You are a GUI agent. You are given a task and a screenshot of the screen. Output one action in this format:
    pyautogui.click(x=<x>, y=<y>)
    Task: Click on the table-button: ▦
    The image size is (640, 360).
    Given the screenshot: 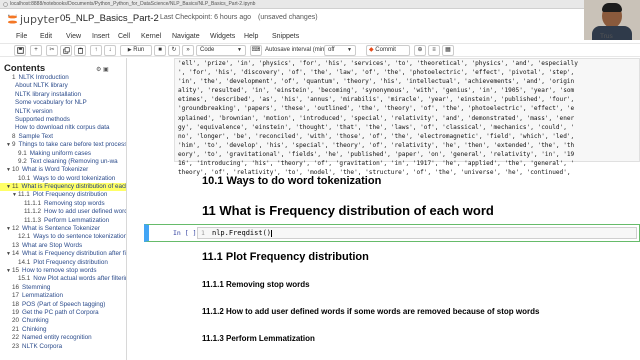 What is the action you would take?
    pyautogui.click(x=448, y=50)
    